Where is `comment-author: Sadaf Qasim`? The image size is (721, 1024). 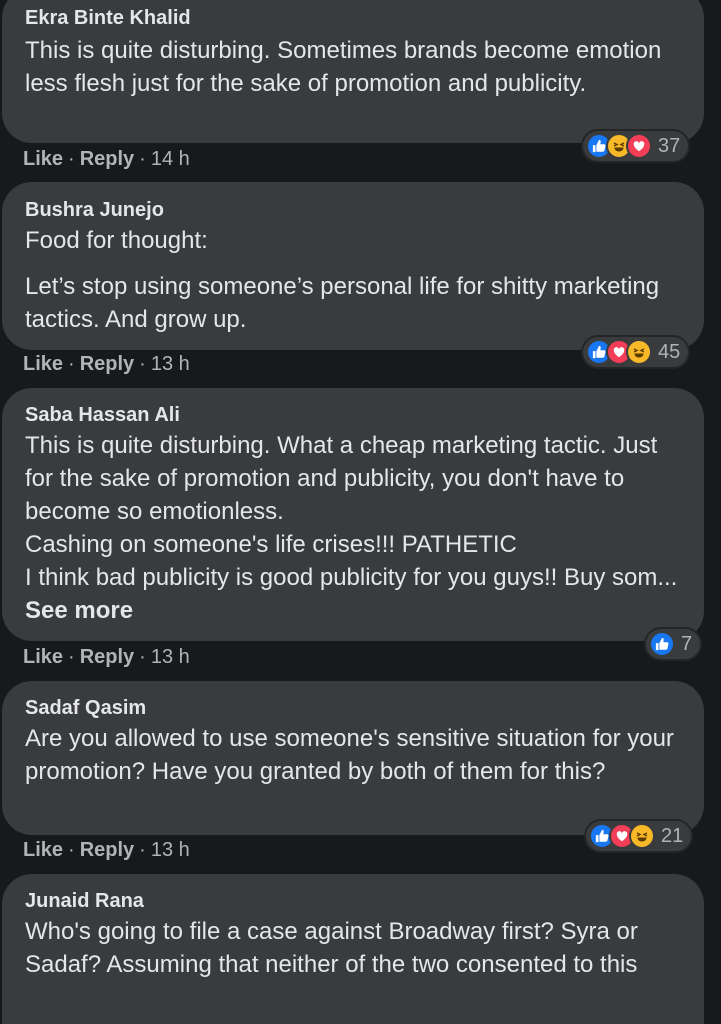 comment-author: Sadaf Qasim is located at coordinates (85, 708).